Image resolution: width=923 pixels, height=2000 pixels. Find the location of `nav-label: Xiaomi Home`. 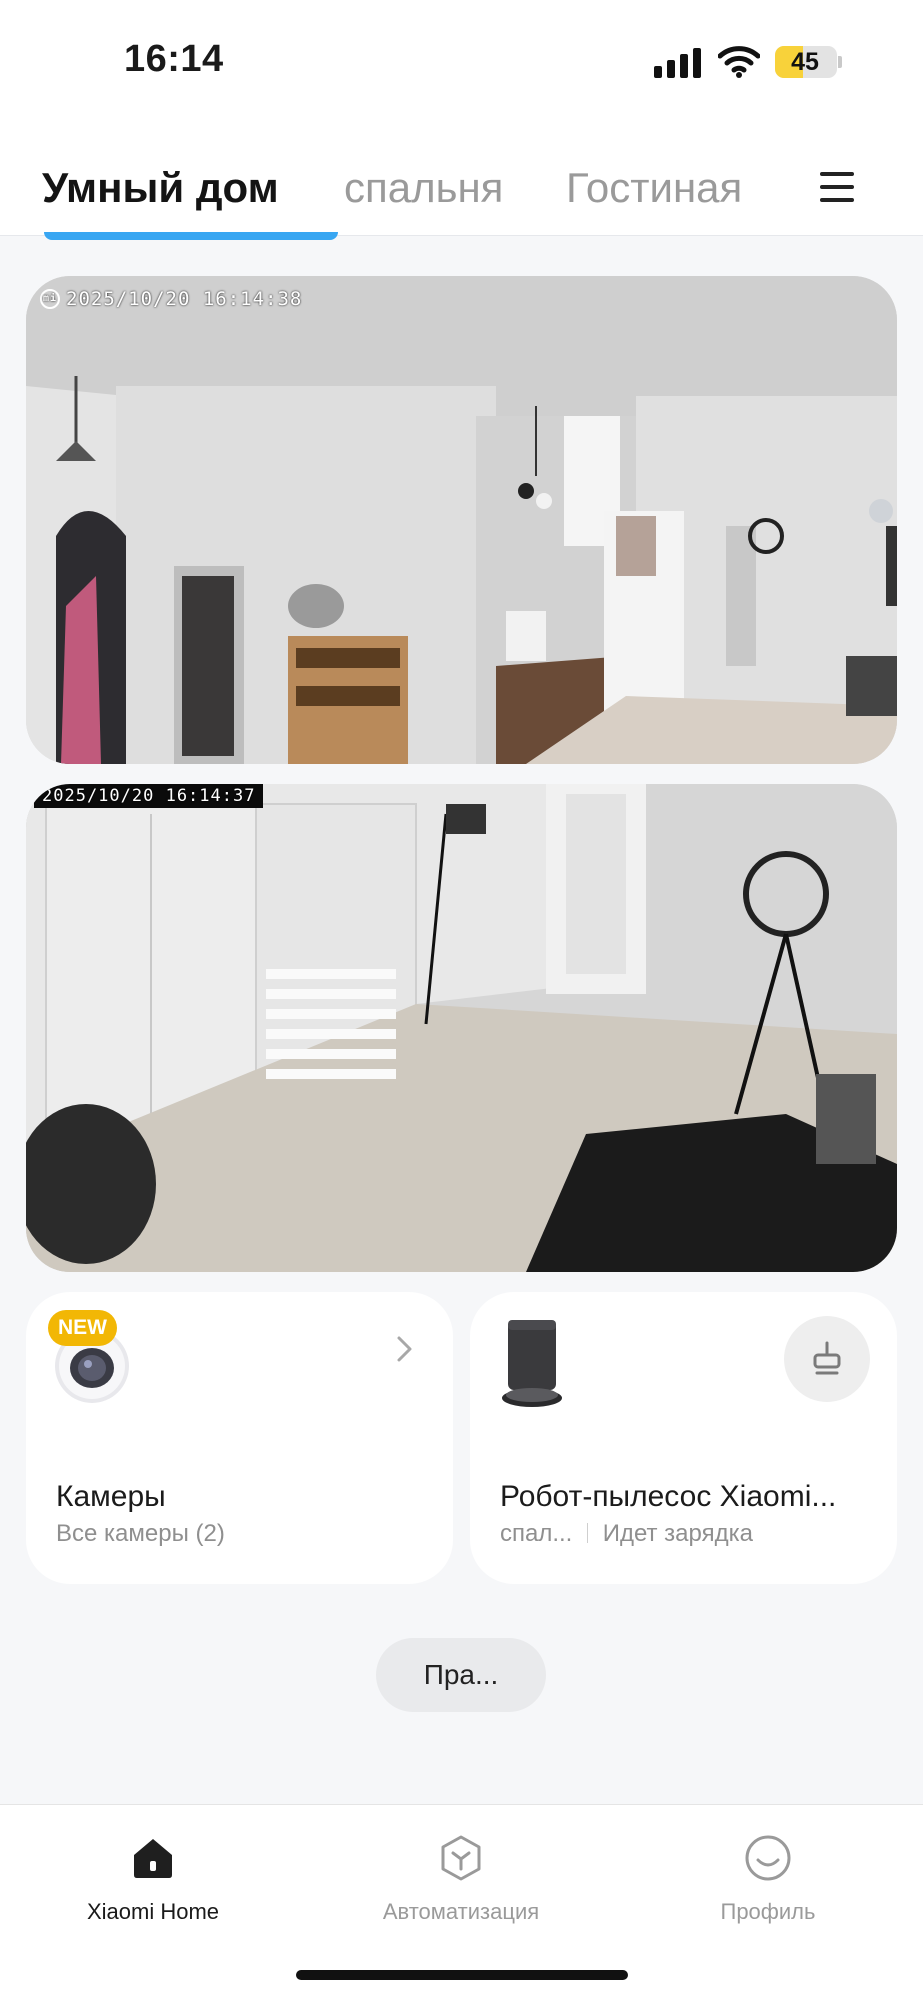

nav-label: Xiaomi Home is located at coordinates (153, 1911).